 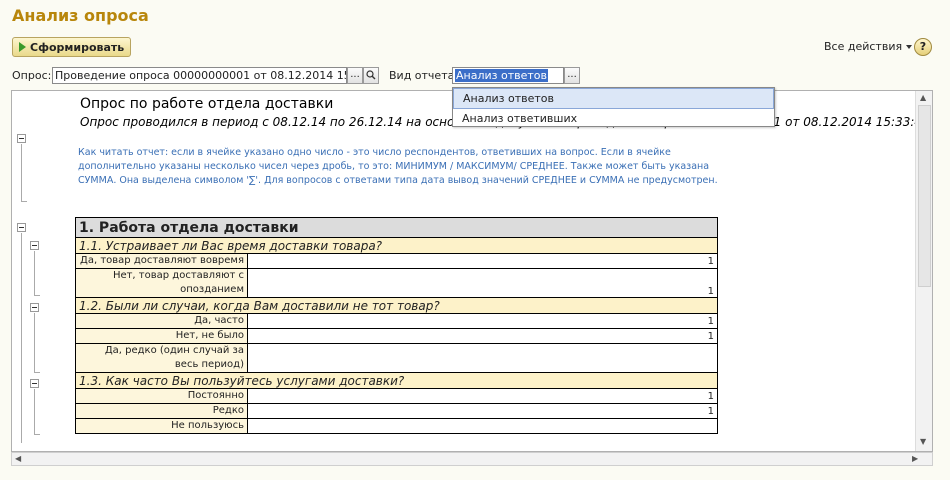 What do you see at coordinates (32, 75) in the screenshot?
I see `survey-label: Опрос:` at bounding box center [32, 75].